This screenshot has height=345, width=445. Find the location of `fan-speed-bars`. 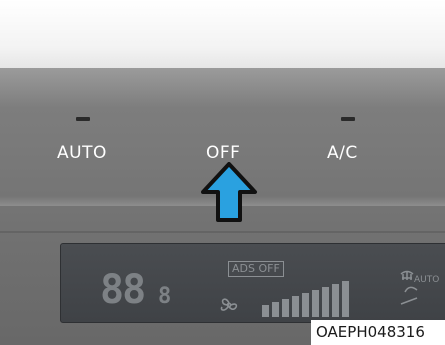

fan-speed-bars is located at coordinates (305, 299).